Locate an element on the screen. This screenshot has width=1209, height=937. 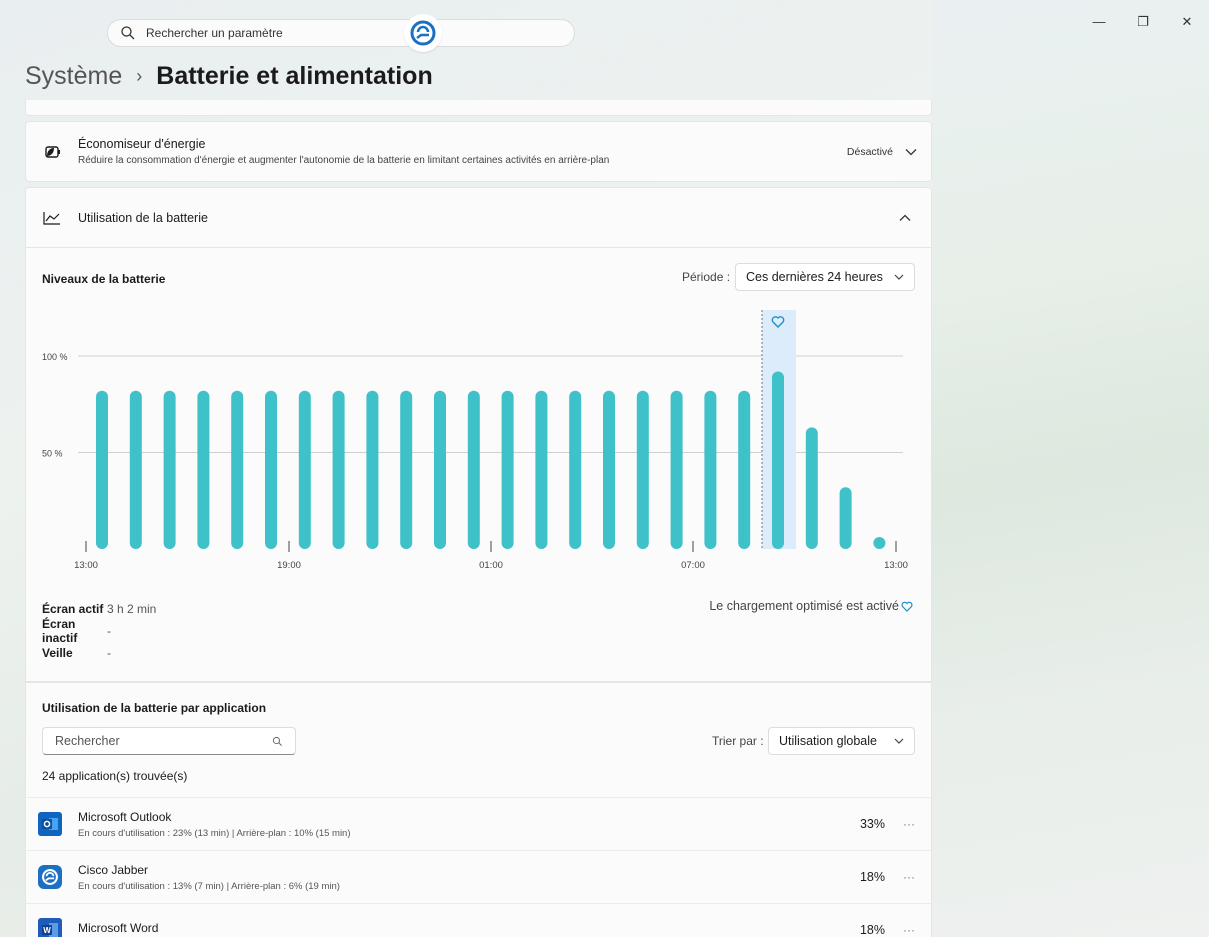
energy-saver-status: Désactivé is located at coordinates (869, 151).